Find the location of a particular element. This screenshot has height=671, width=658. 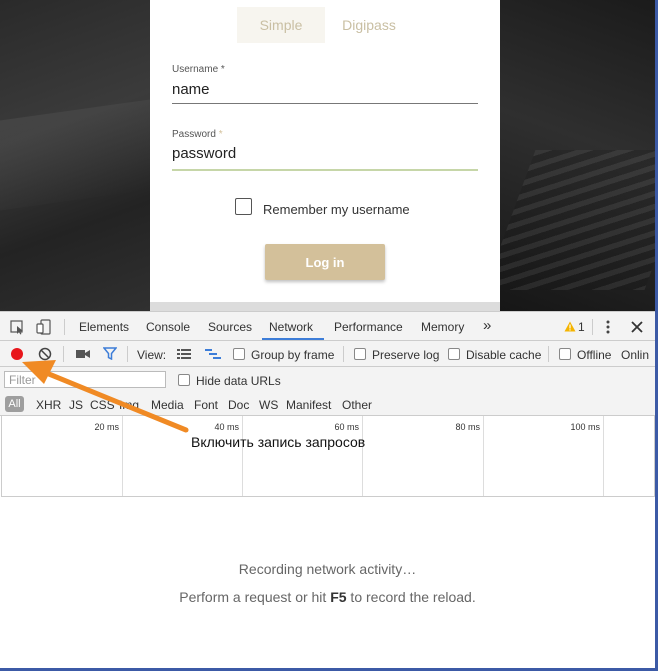

type-filter-img: Img is located at coordinates (129, 405).